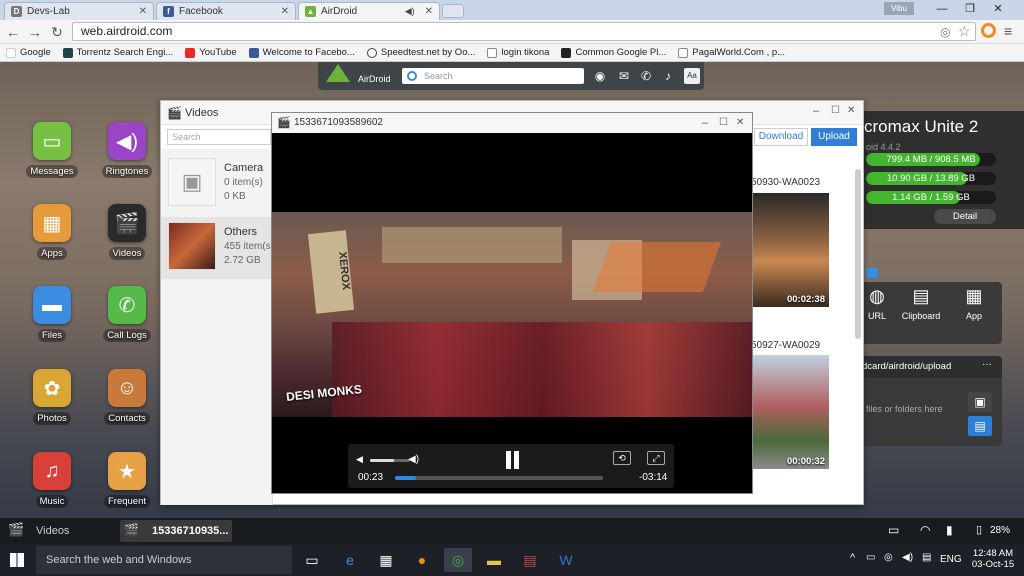 The image size is (1024, 576). I want to click on desktop-icon-call-logs: ✆ Call Logs, so click(127, 314).